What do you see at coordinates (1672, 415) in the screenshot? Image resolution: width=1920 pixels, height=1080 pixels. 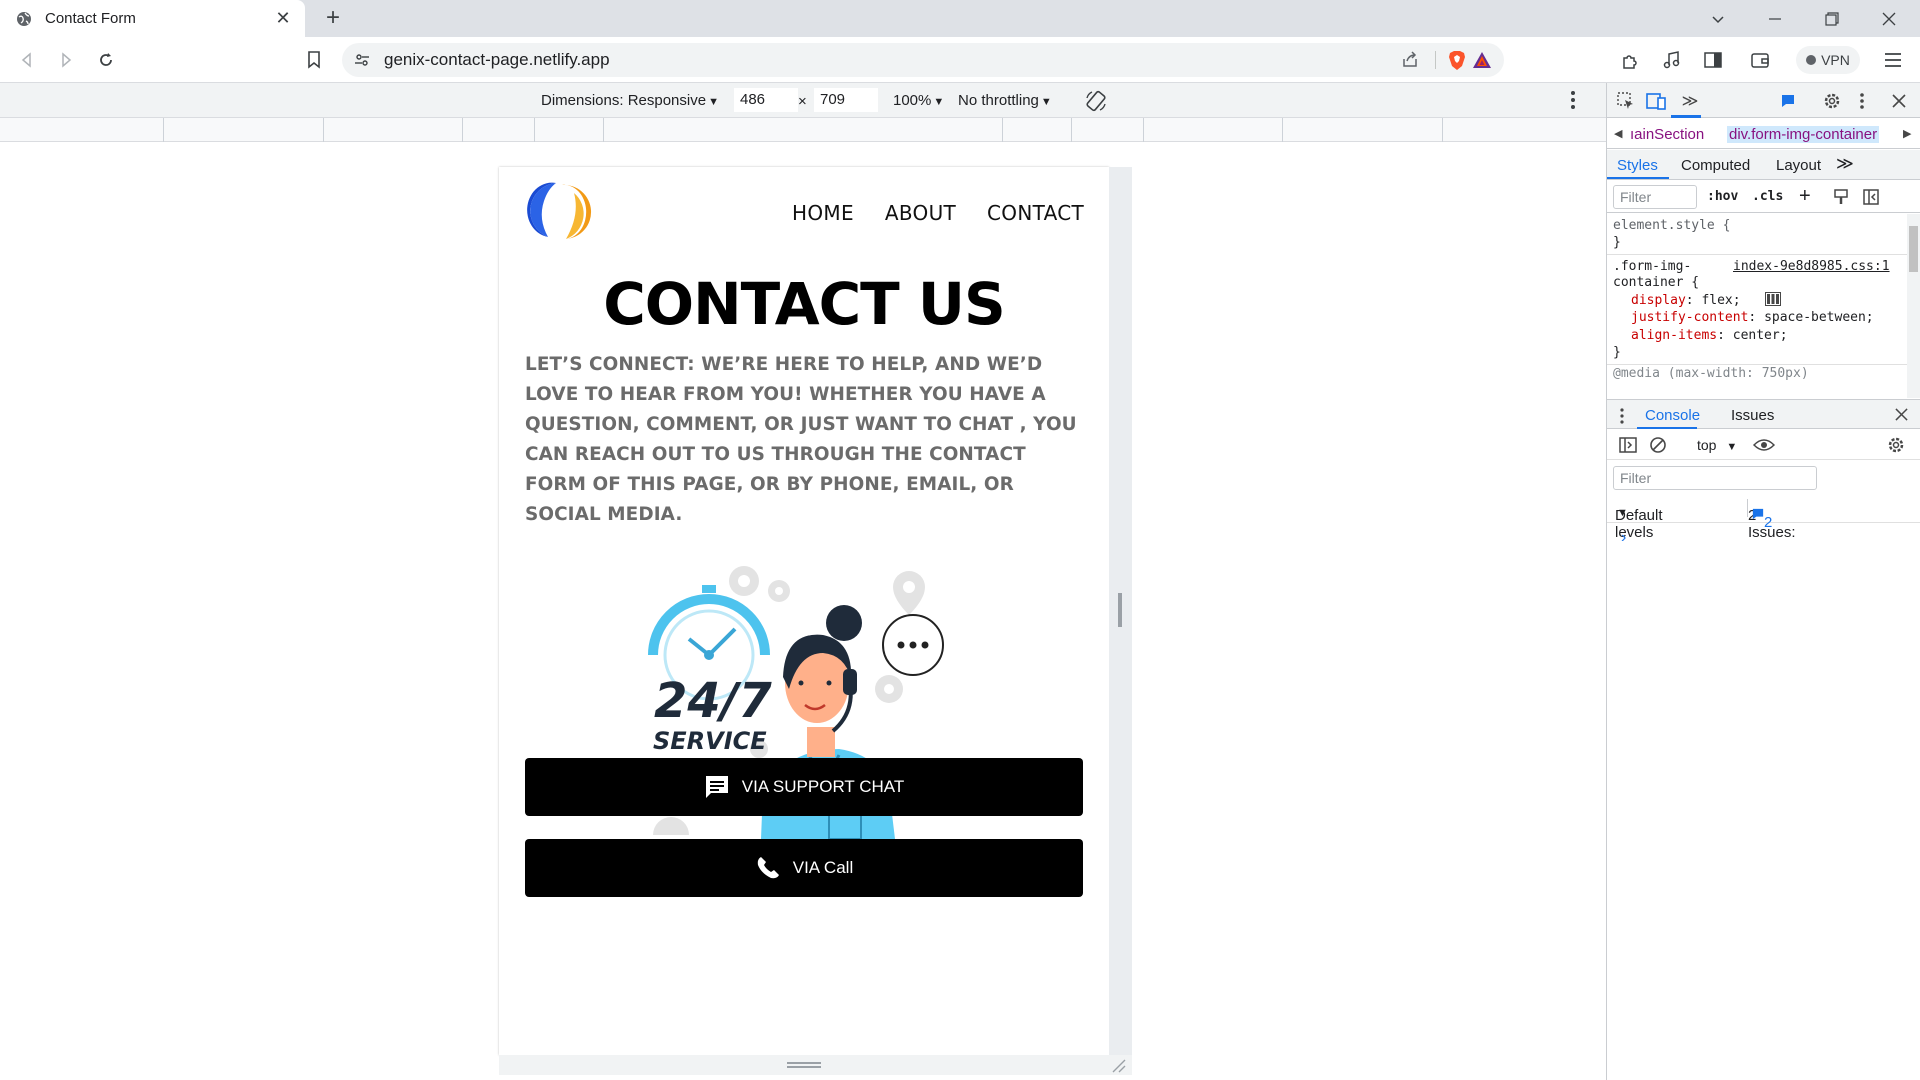 I see `tab-console: Console` at bounding box center [1672, 415].